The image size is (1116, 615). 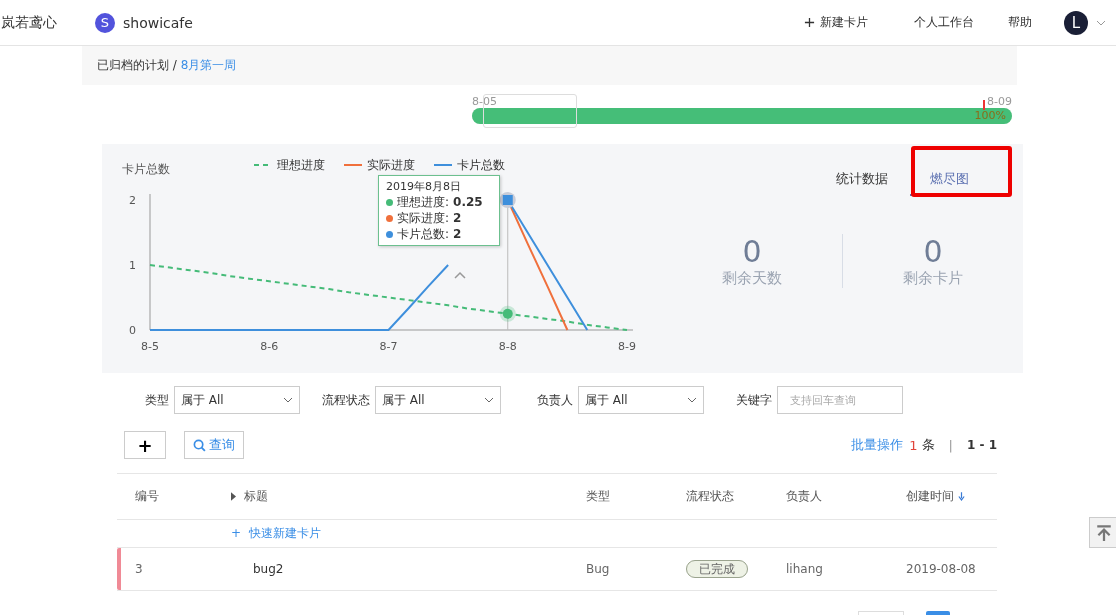 I want to click on tooltip-label: 实际进度:, so click(x=423, y=218).